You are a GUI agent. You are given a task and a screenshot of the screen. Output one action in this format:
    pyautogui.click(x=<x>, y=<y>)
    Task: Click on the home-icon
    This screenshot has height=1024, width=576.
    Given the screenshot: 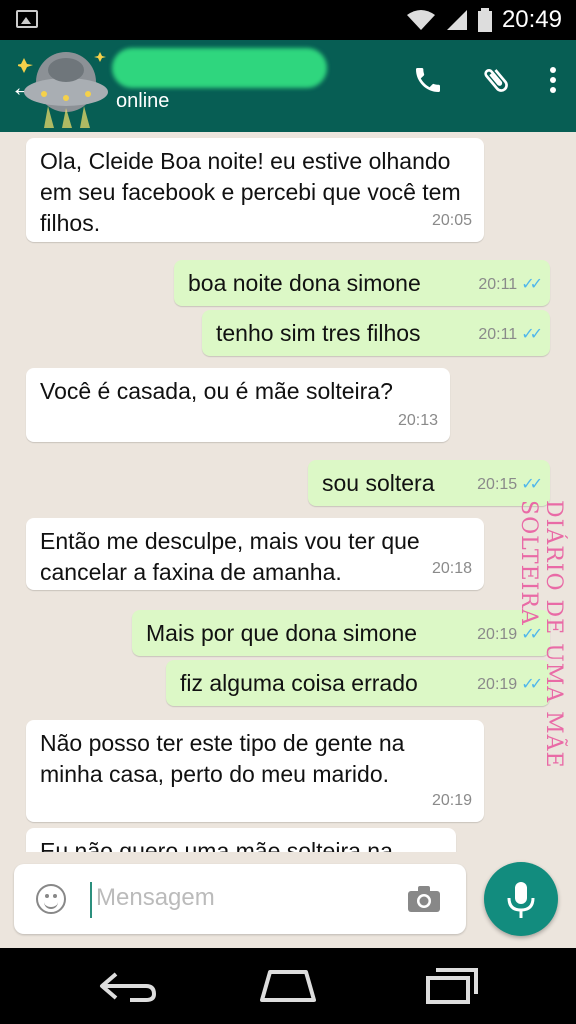 What is the action you would take?
    pyautogui.click(x=288, y=986)
    